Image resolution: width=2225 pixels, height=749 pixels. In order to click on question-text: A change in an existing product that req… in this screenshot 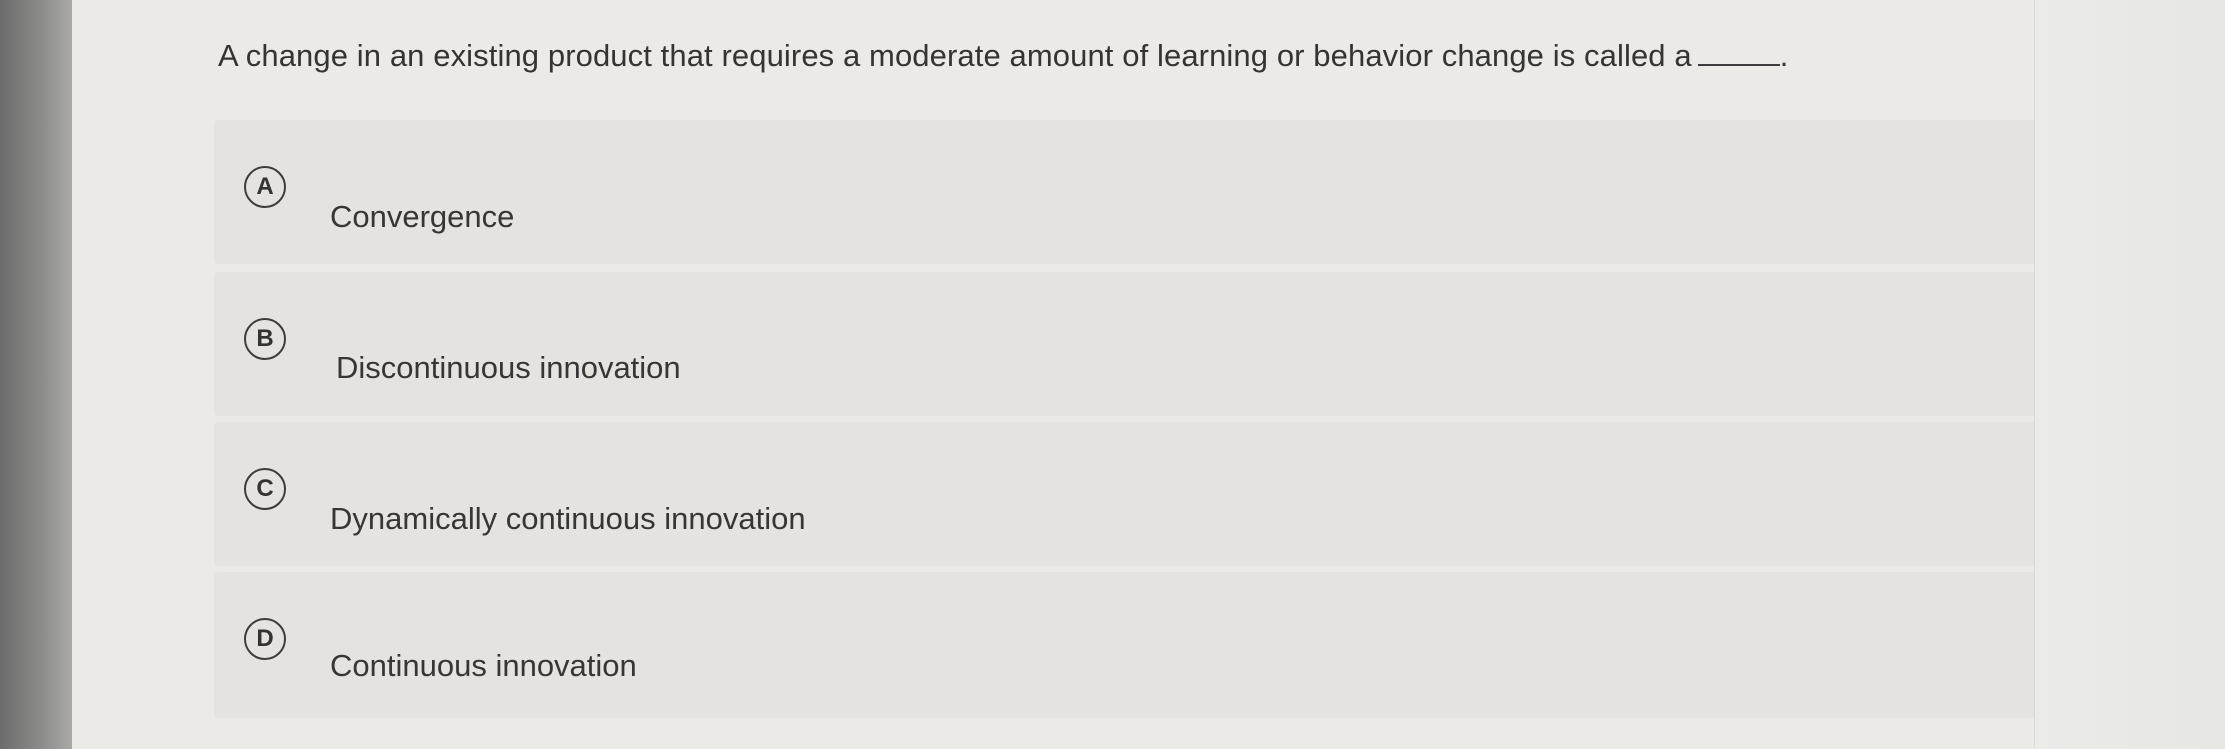, I will do `click(955, 55)`.